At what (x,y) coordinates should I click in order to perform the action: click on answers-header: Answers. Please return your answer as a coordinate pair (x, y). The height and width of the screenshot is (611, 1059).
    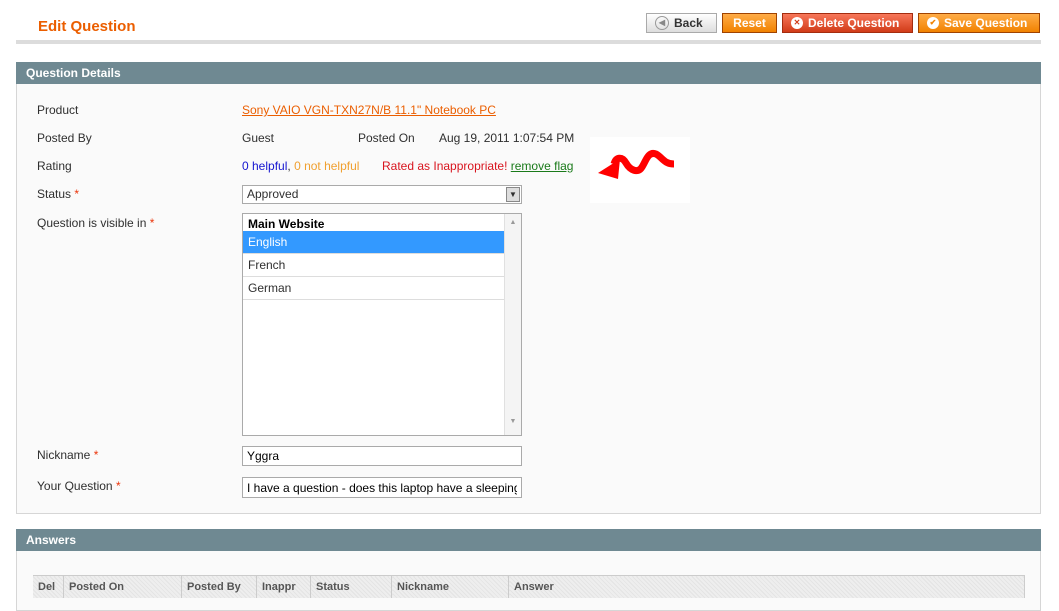
    Looking at the image, I should click on (528, 540).